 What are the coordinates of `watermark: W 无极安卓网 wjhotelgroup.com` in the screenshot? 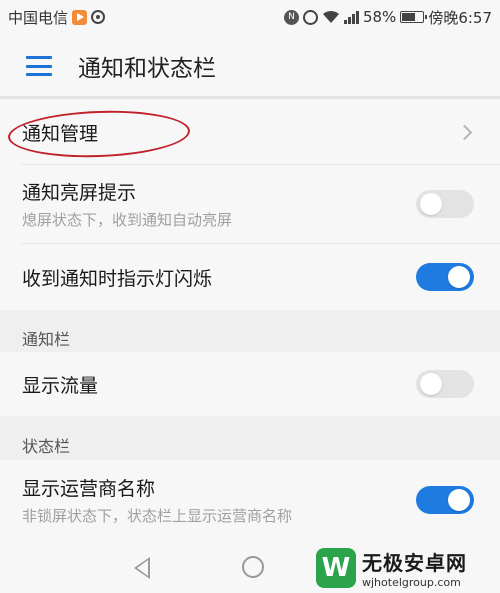 It's located at (408, 568).